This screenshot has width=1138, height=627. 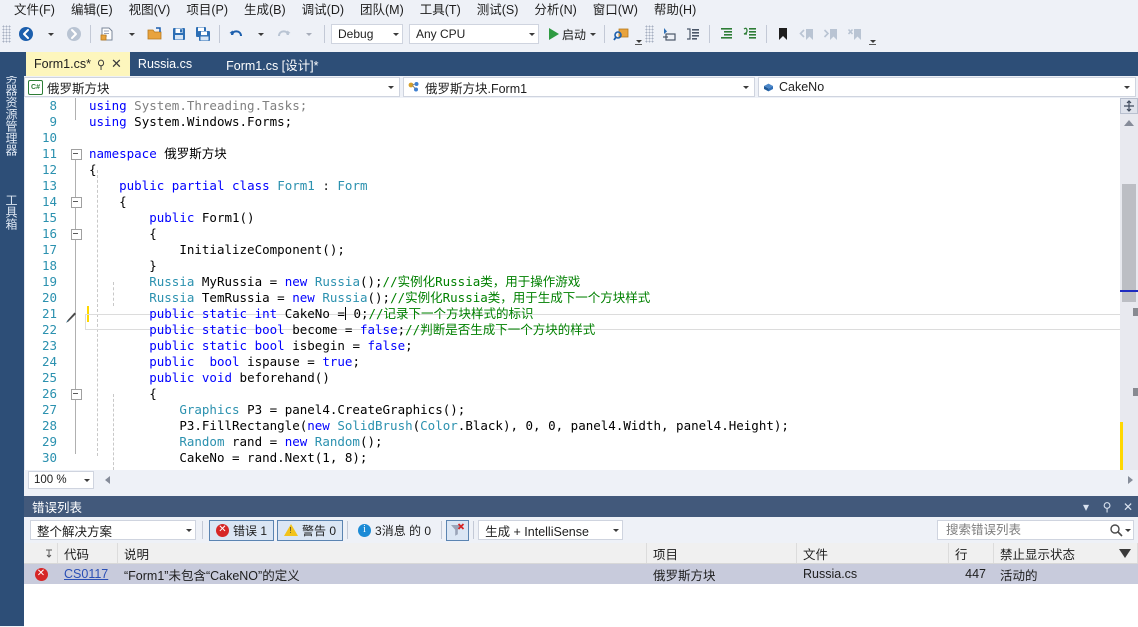 What do you see at coordinates (675, 10) in the screenshot?
I see `menu-item-help: 帮助(H)` at bounding box center [675, 10].